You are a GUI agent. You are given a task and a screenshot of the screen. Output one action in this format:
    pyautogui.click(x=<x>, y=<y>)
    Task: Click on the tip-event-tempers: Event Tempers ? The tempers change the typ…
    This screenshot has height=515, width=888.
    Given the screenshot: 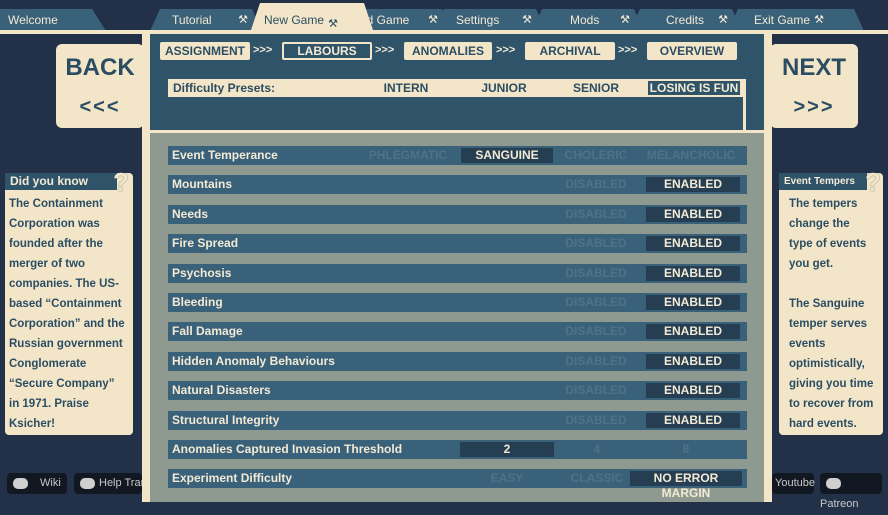 What is the action you would take?
    pyautogui.click(x=831, y=301)
    